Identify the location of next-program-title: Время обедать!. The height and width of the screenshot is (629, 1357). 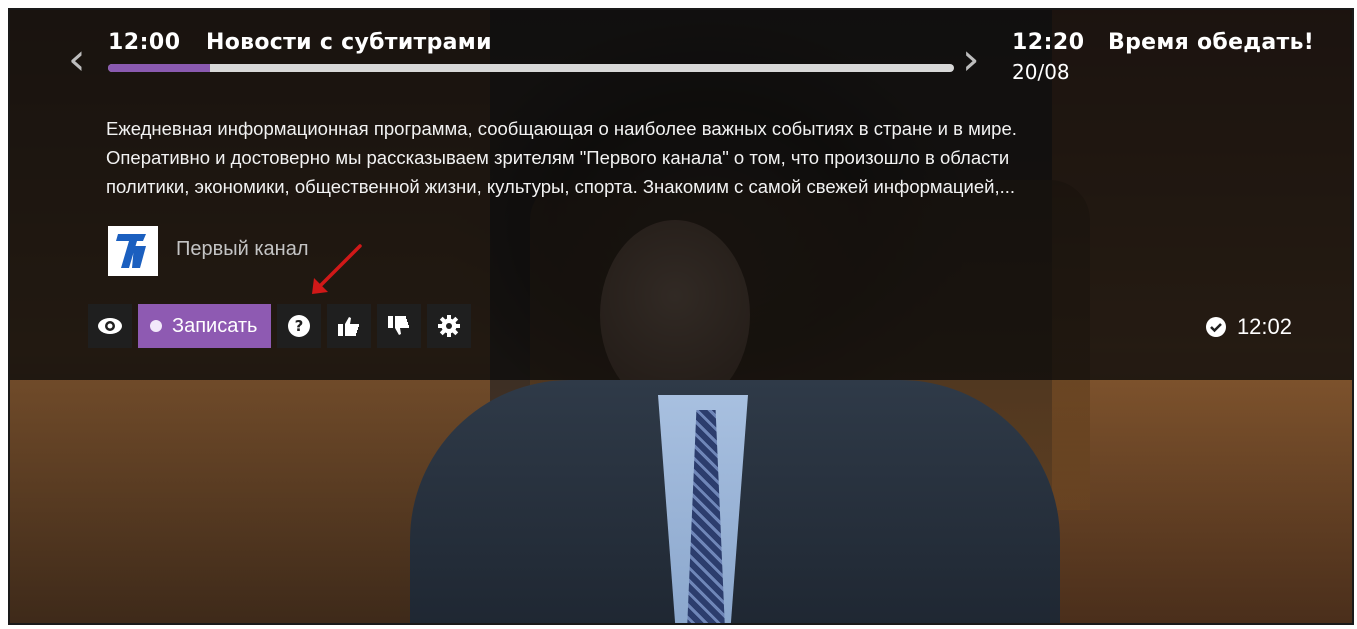
(1211, 42).